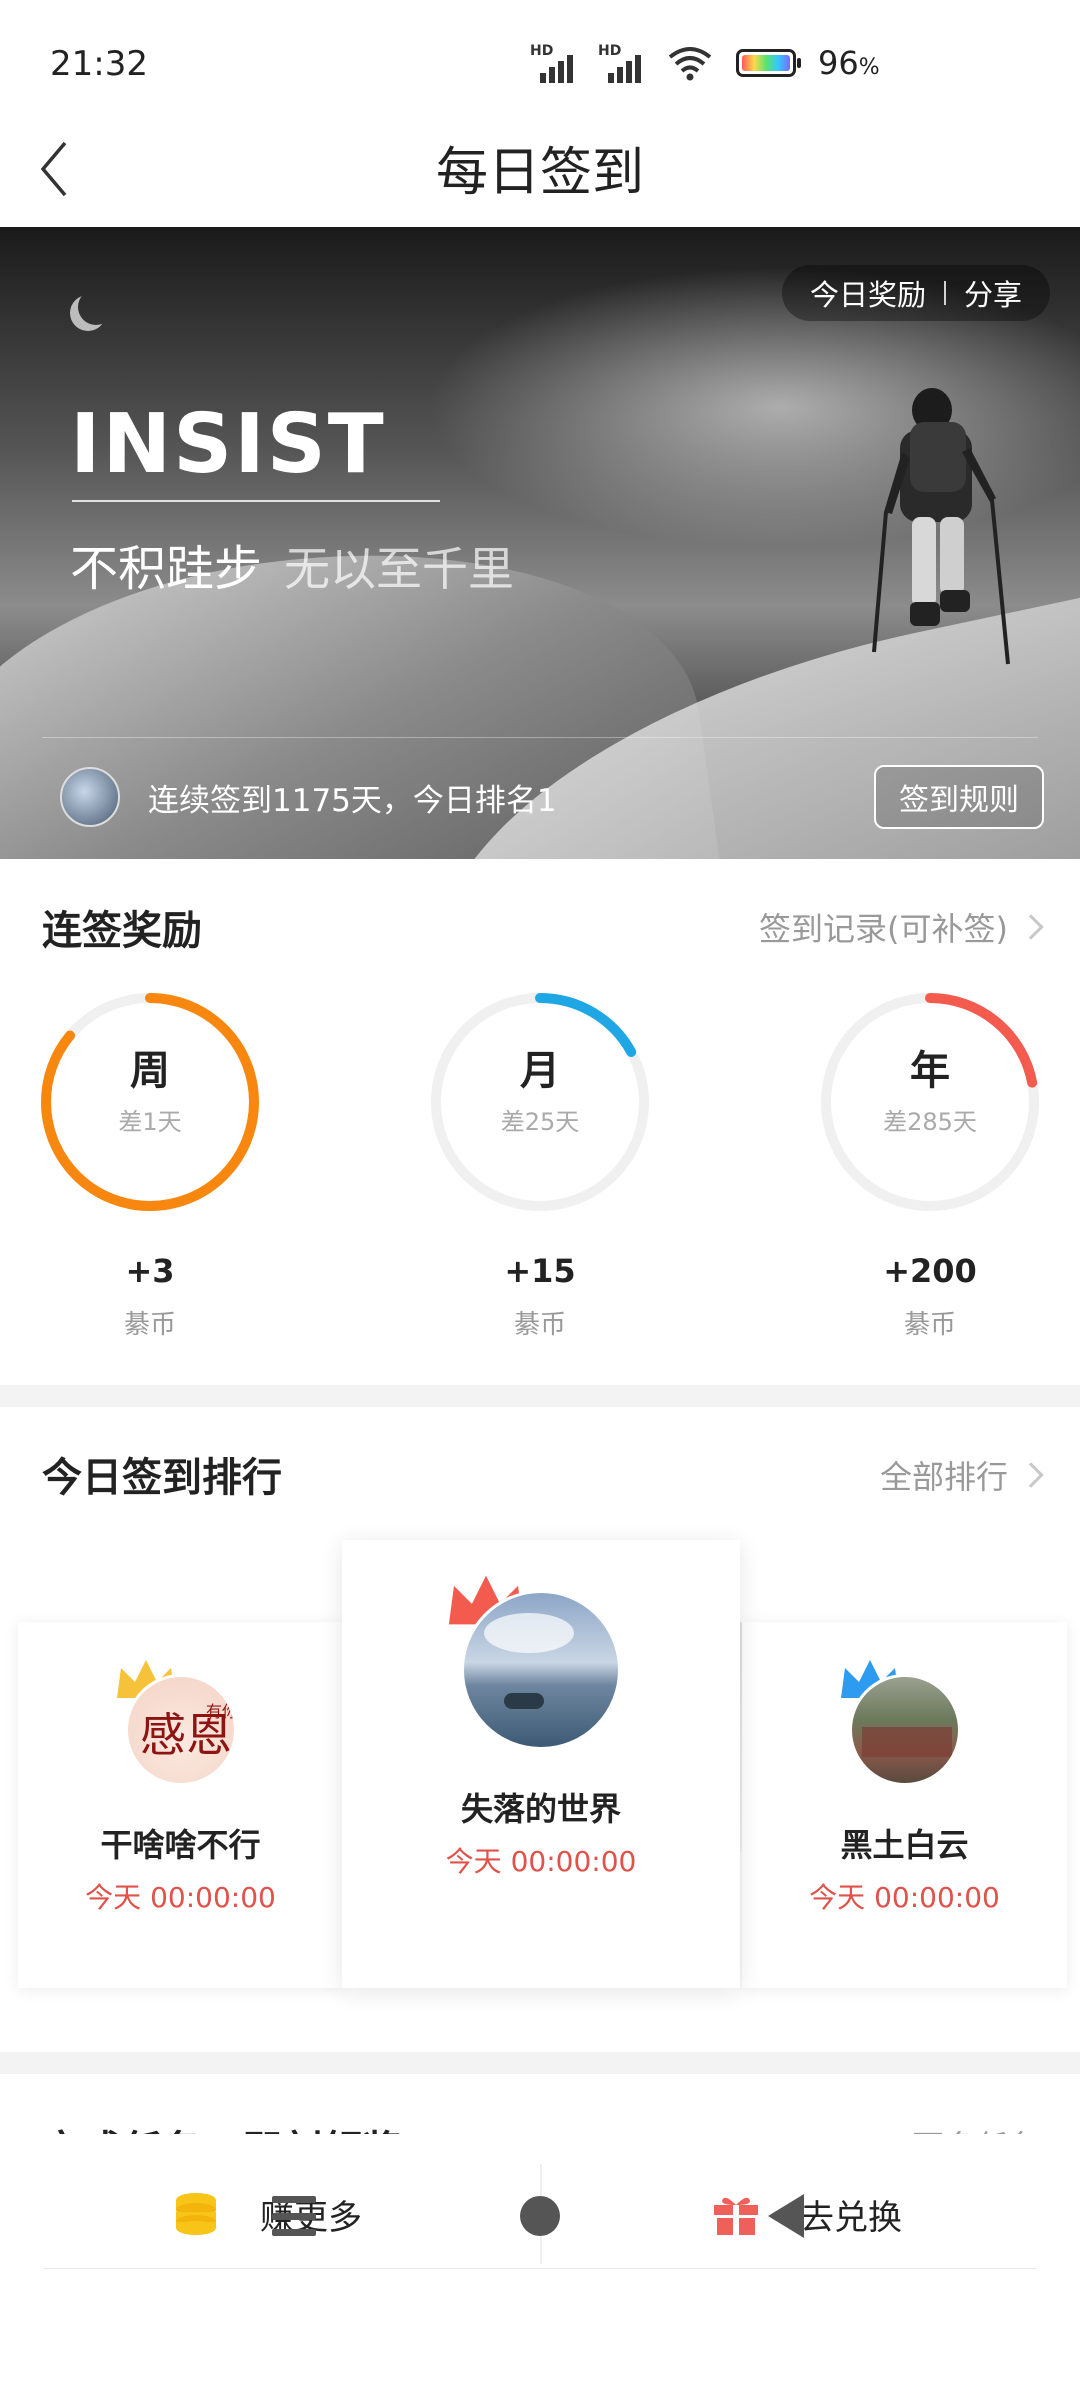  I want to click on redeem-button: 去兑换, so click(807, 2214).